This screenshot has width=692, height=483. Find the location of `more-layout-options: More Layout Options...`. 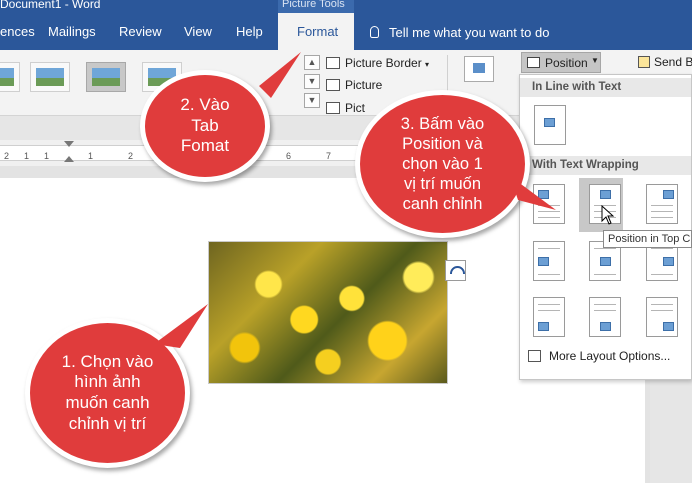

more-layout-options: More Layout Options... is located at coordinates (599, 356).